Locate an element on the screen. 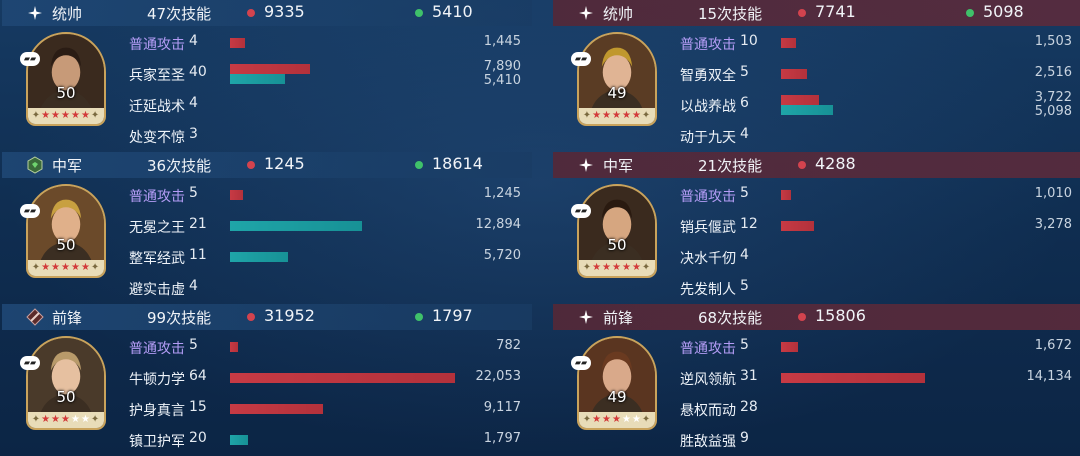  skill-row: 兵家至圣 40 7,890 5,410 is located at coordinates (327, 74).